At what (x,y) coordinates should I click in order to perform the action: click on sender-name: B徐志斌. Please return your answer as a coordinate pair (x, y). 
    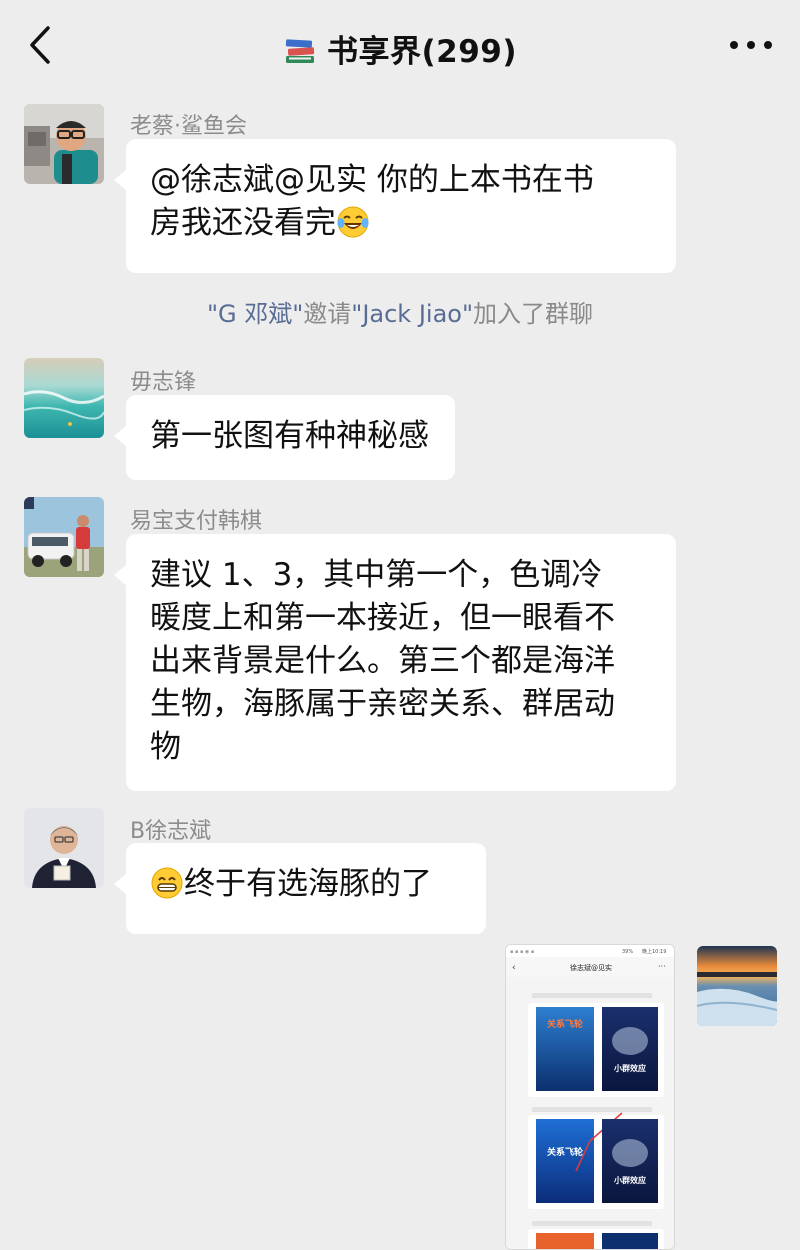
    Looking at the image, I should click on (171, 831).